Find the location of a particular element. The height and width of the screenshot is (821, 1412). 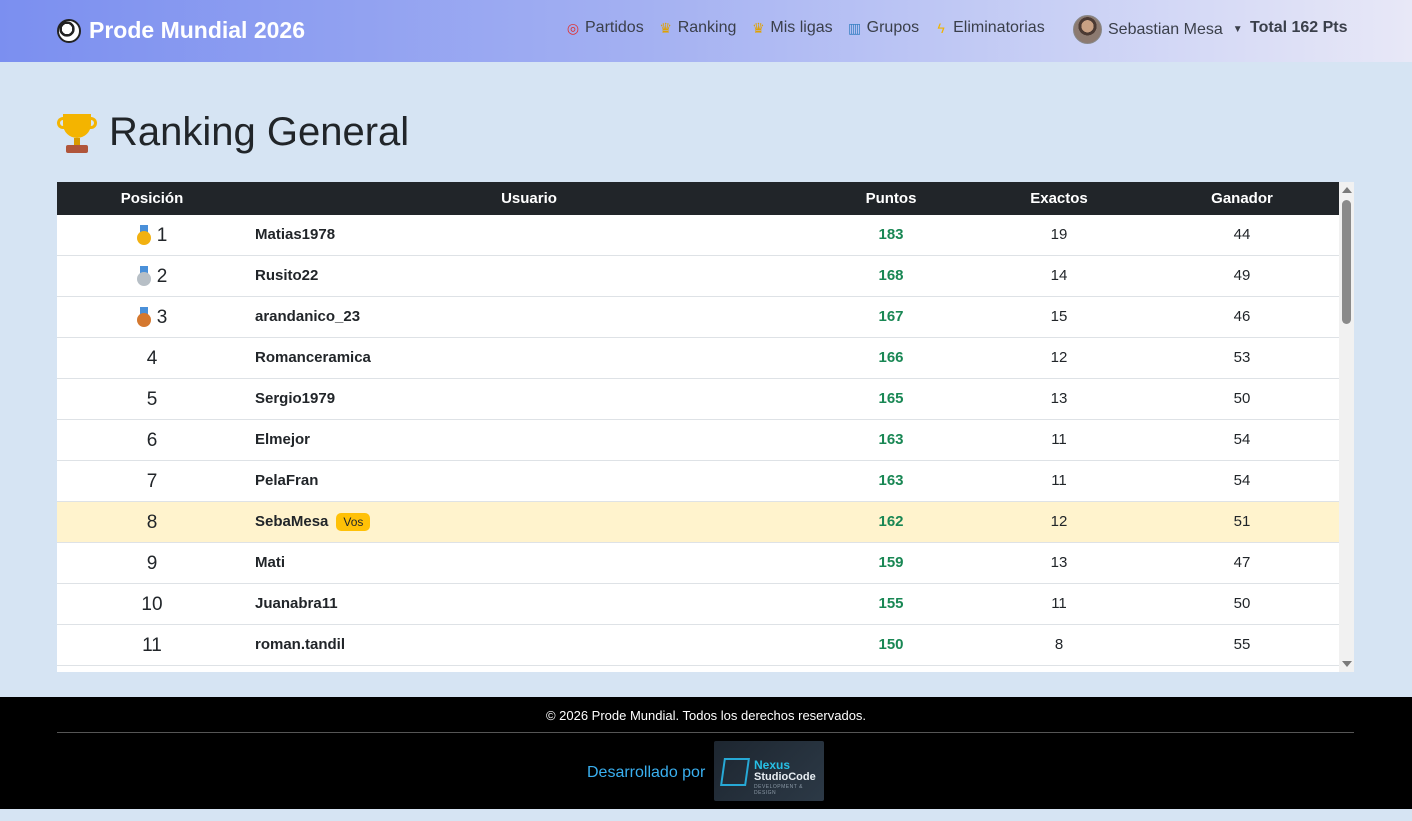

cell-position: 6 is located at coordinates (152, 441).